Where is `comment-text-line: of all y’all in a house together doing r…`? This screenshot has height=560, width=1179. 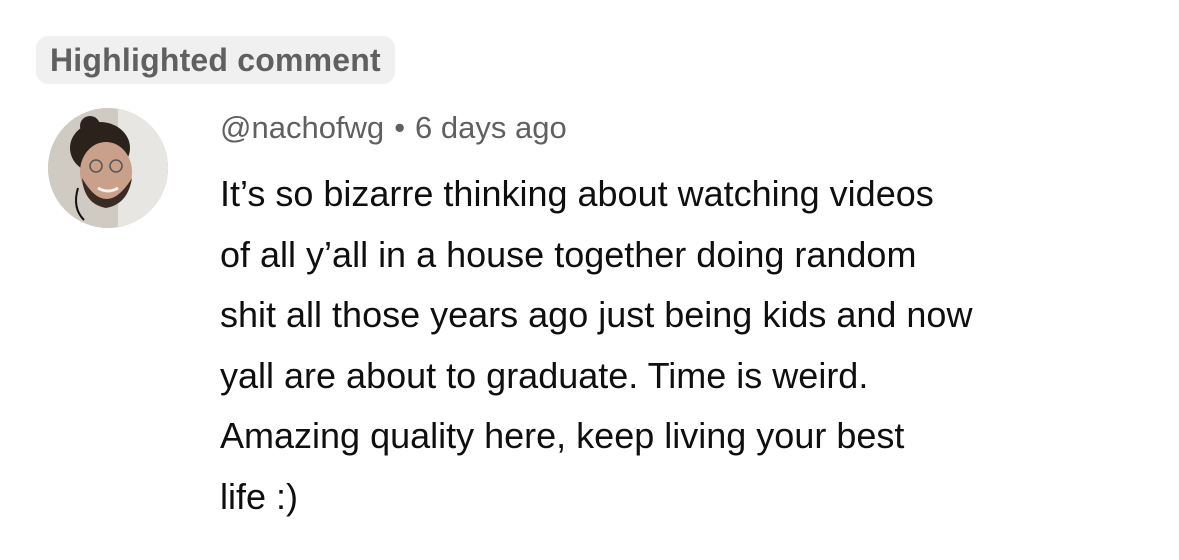 comment-text-line: of all y’all in a house together doing r… is located at coordinates (568, 254).